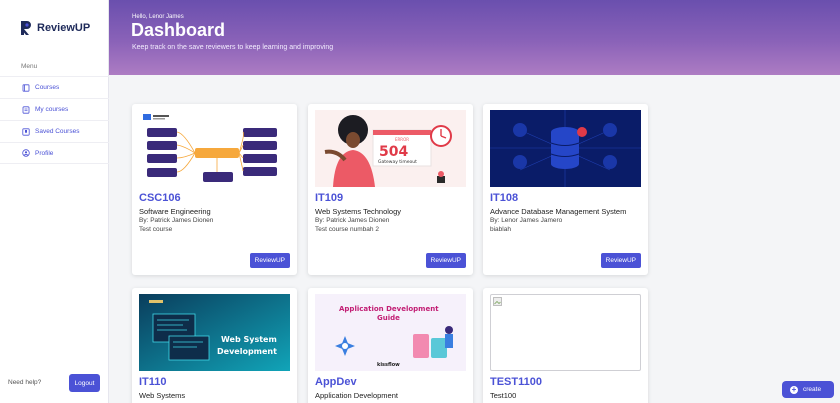 The width and height of the screenshot is (840, 403). I want to click on app-development-guide-illustration: Application Development Guide kissflow, so click(390, 332).